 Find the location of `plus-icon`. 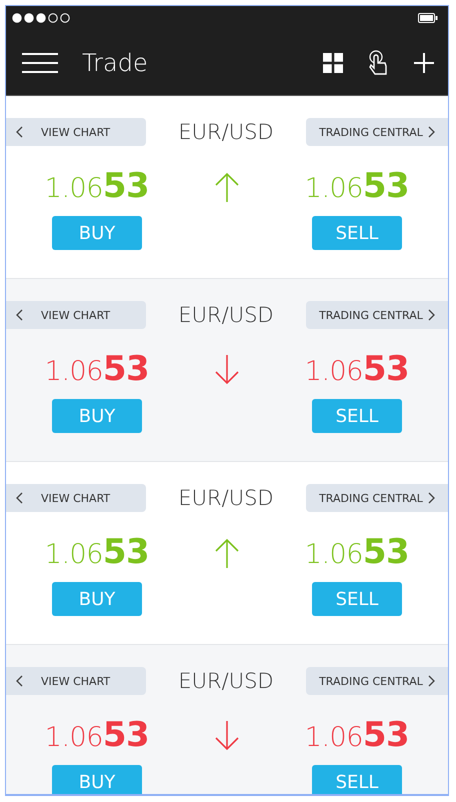

plus-icon is located at coordinates (424, 62).